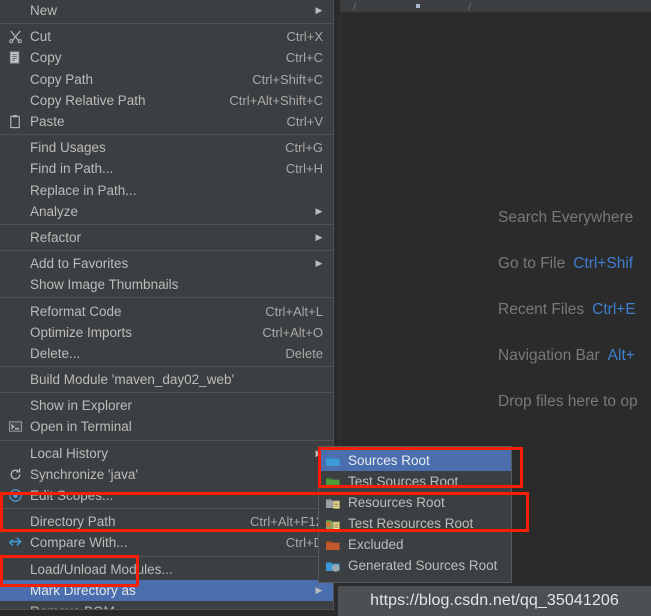  What do you see at coordinates (276, 100) in the screenshot?
I see `menu-item-shortcut: Ctrl+Alt+Shift+C` at bounding box center [276, 100].